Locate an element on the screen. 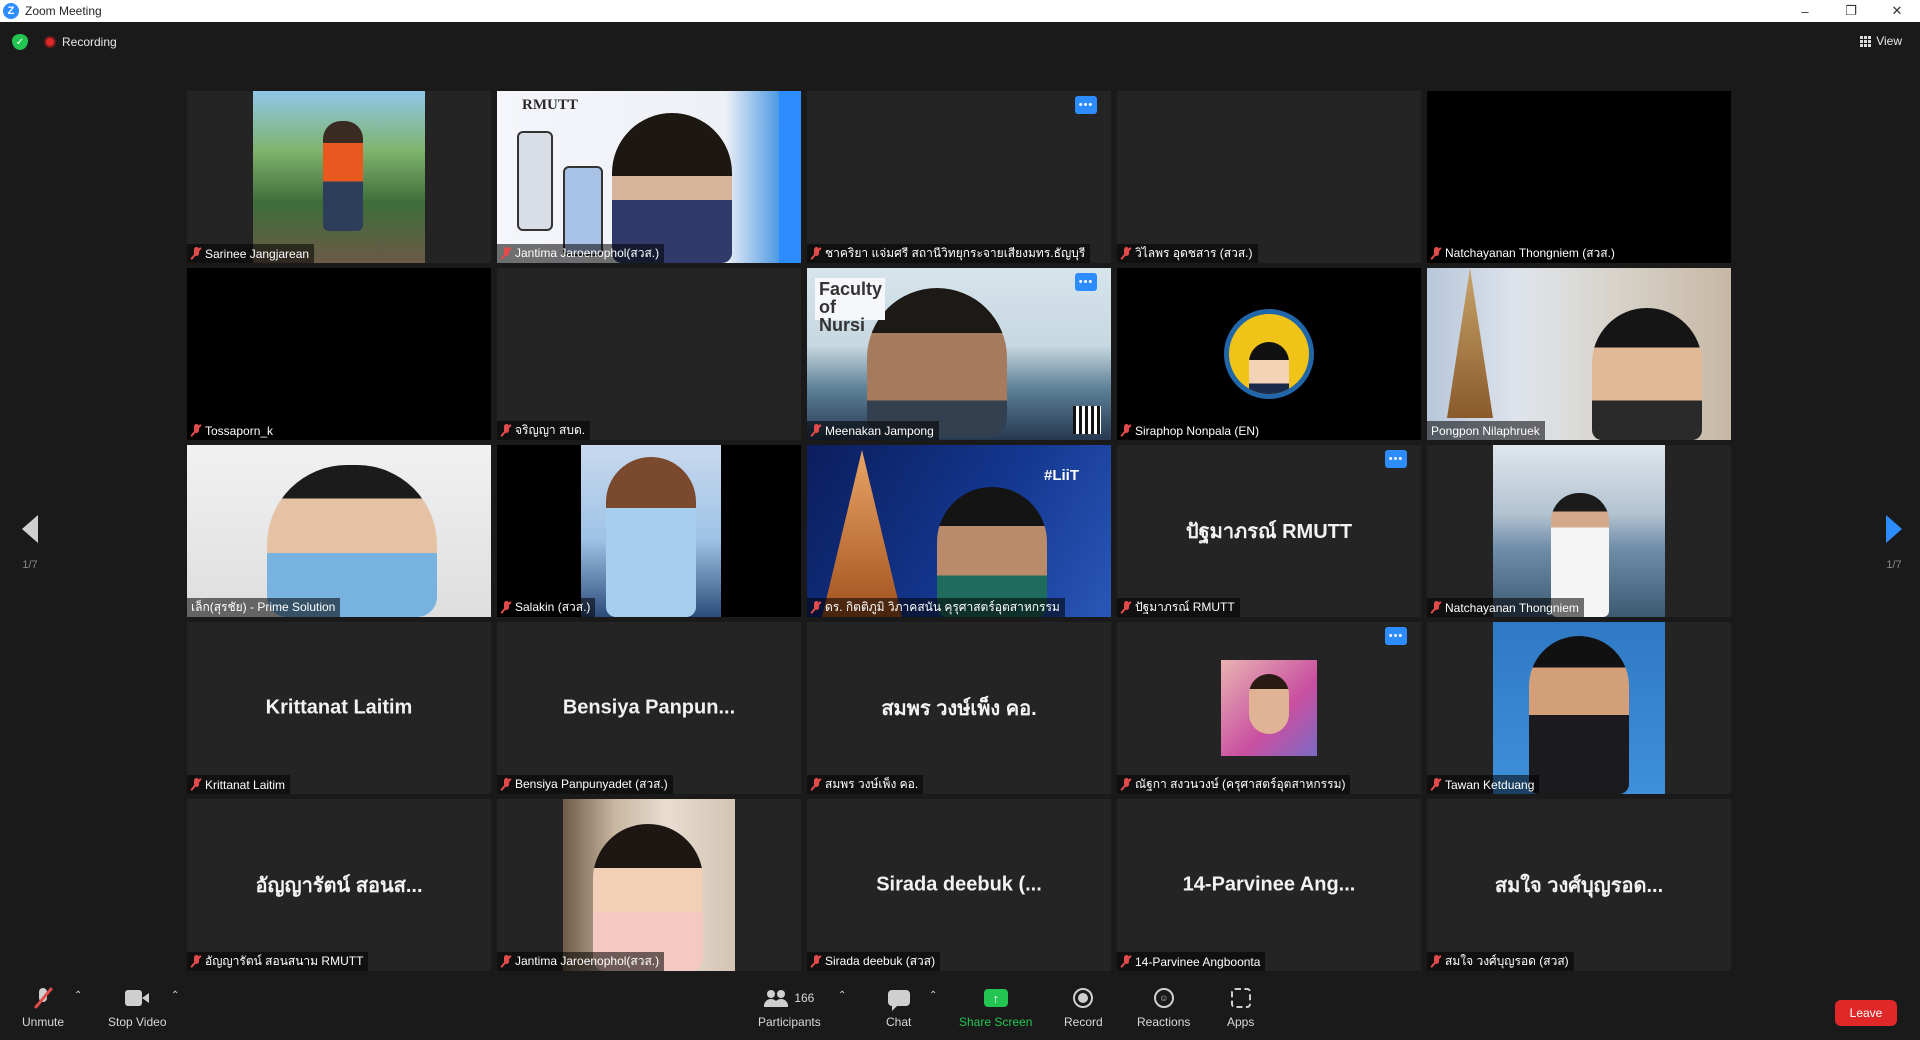 This screenshot has width=1920, height=1040. chat-button: Chat is located at coordinates (898, 1007).